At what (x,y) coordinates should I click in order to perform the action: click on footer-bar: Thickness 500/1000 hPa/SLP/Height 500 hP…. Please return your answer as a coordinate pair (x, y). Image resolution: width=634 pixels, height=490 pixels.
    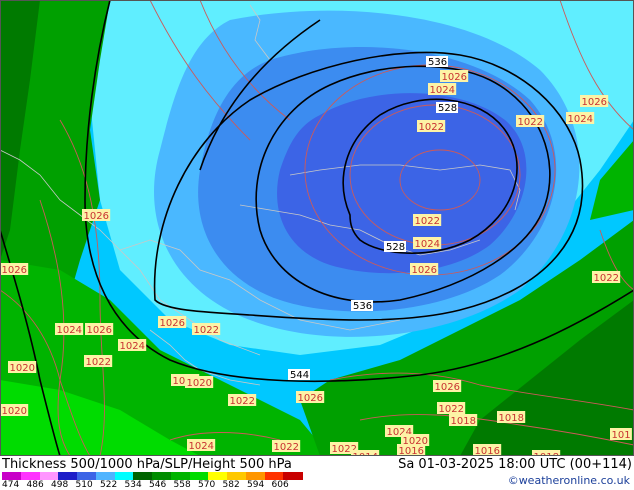
    Looking at the image, I should click on (317, 473).